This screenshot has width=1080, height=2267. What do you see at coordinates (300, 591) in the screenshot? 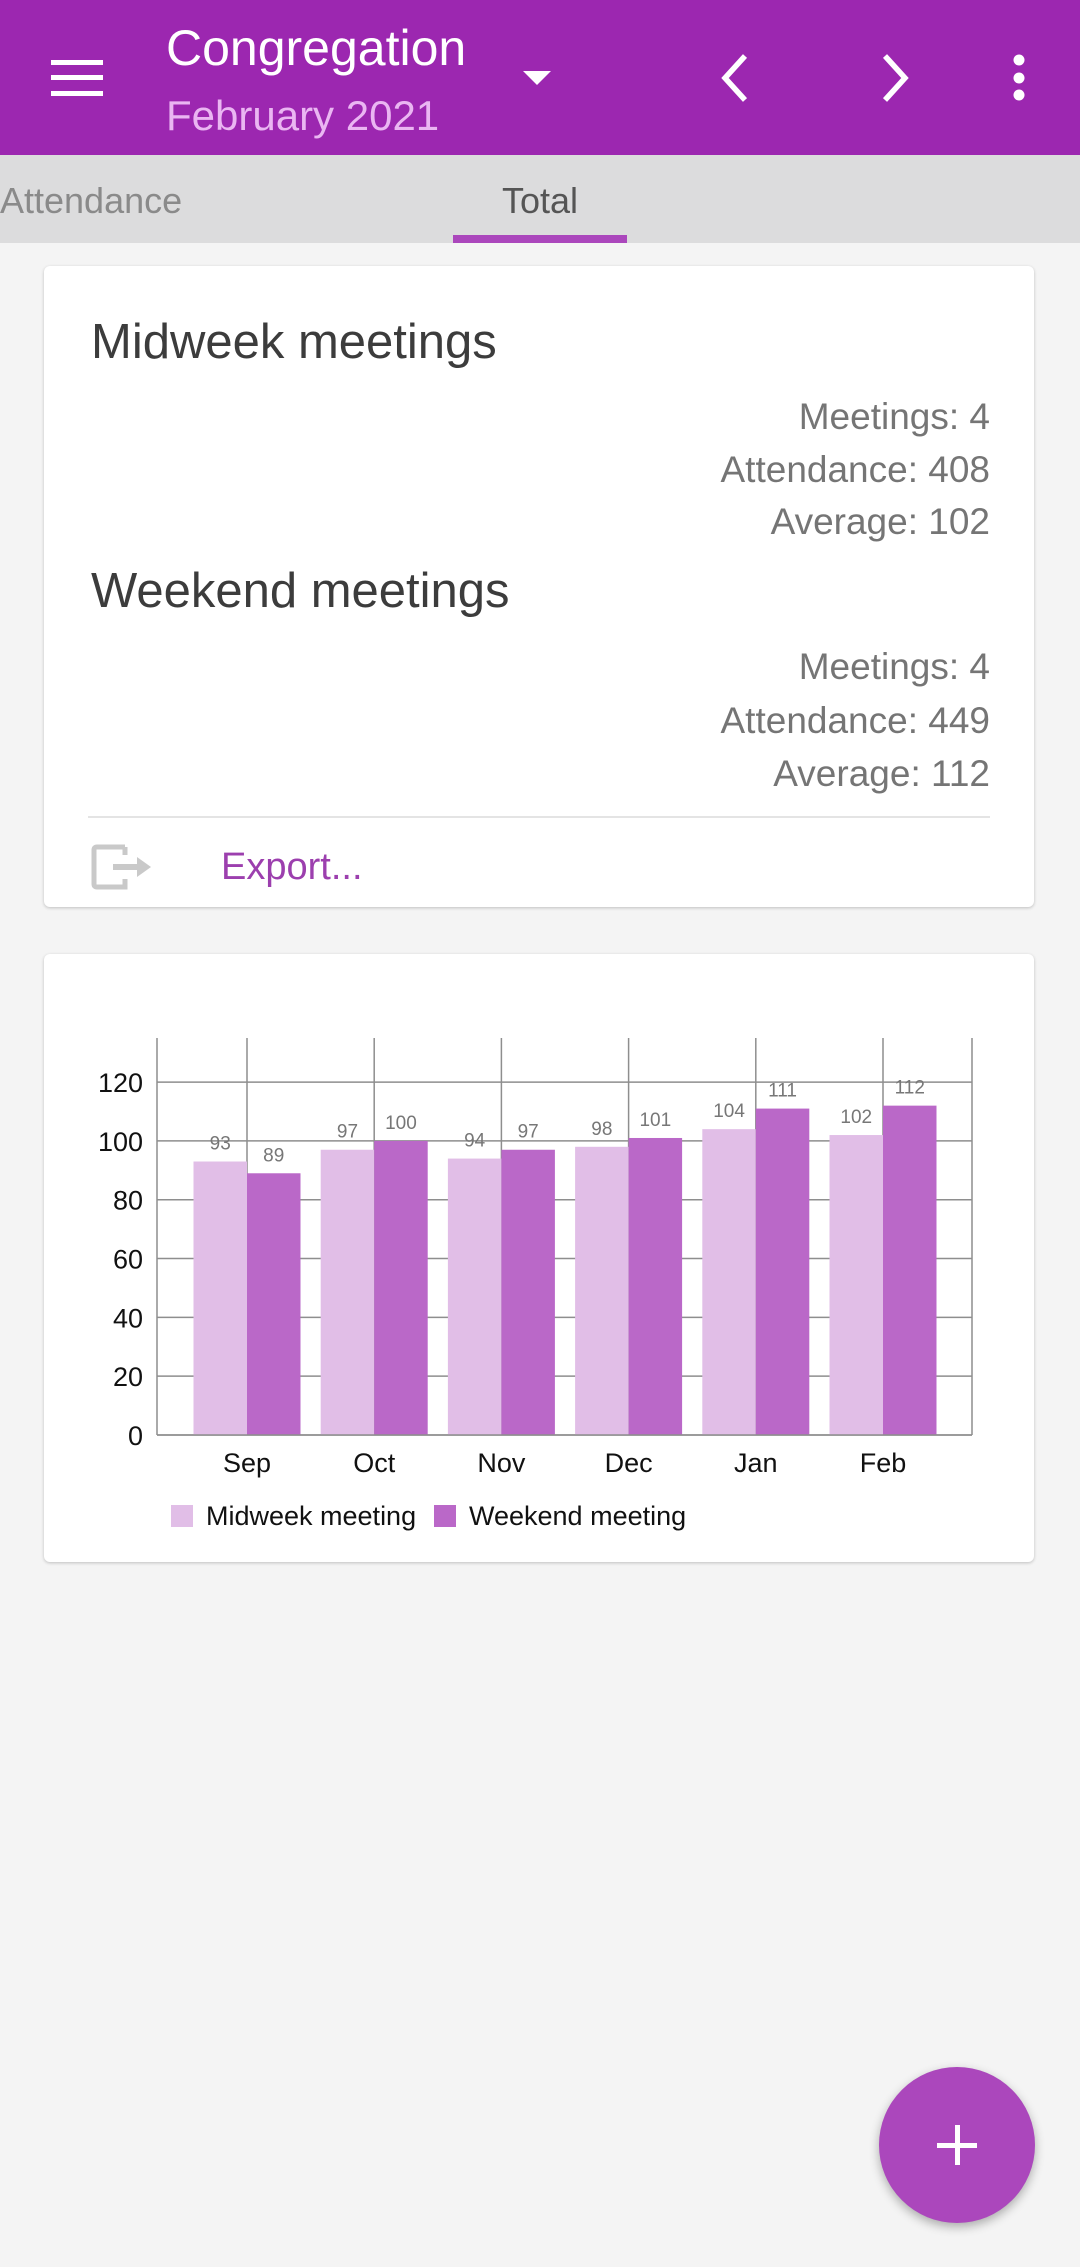
I see `weekend-title: Weekend meetings` at bounding box center [300, 591].